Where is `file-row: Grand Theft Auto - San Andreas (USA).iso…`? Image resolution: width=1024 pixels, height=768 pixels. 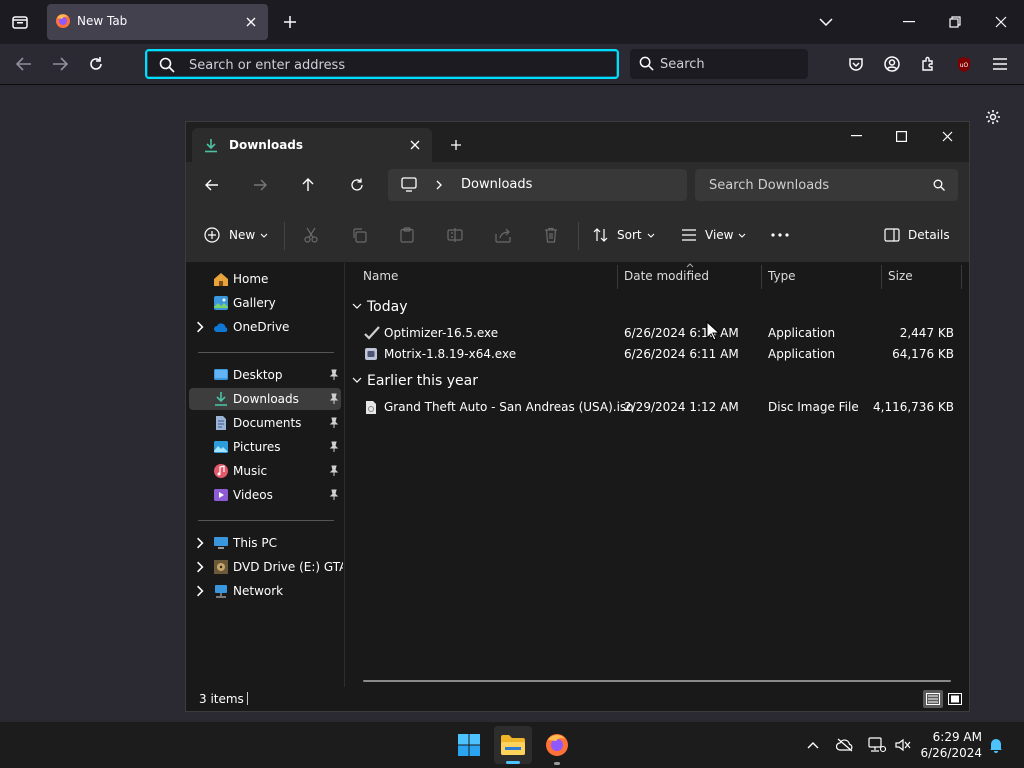 file-row: Grand Theft Auto - San Andreas (USA).iso… is located at coordinates (652, 407).